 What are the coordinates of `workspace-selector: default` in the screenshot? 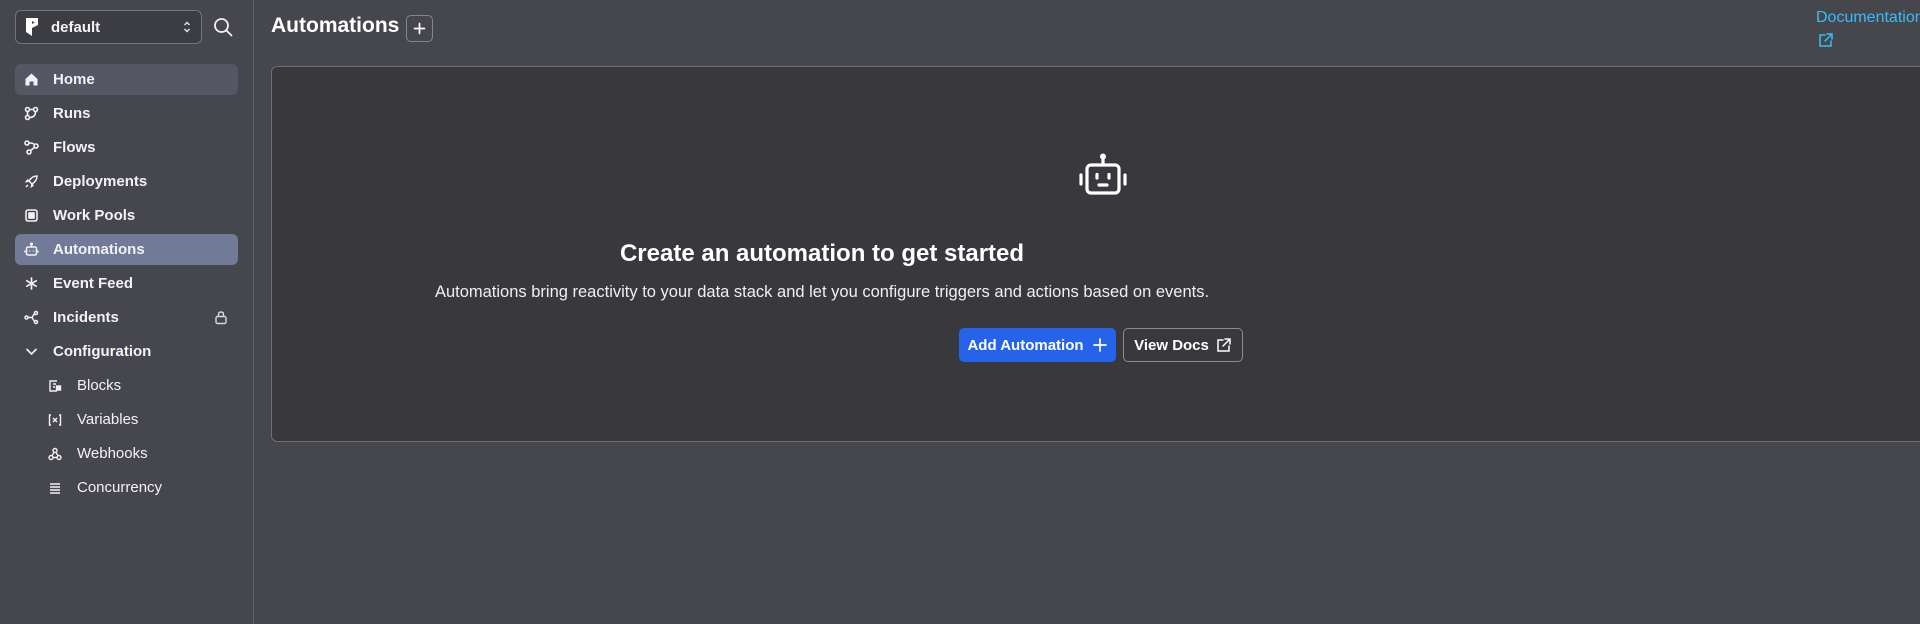 It's located at (108, 27).